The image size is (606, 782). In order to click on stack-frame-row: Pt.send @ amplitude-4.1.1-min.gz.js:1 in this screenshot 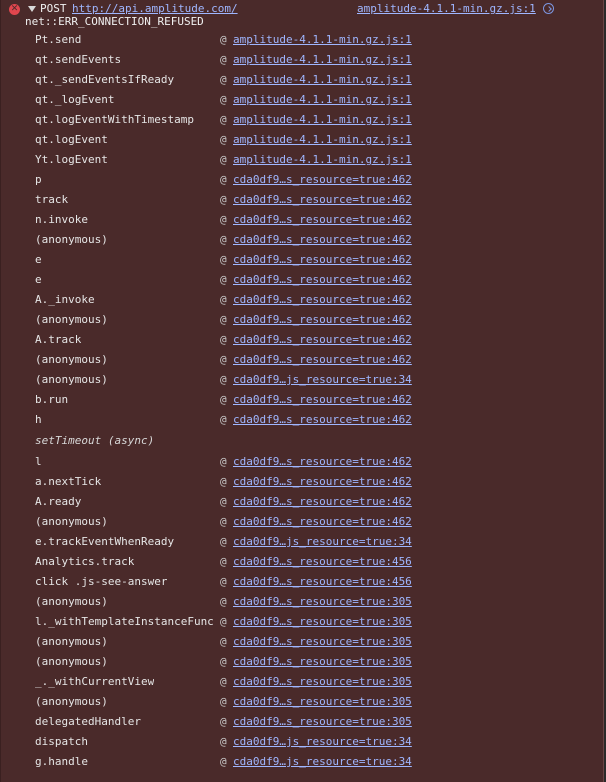, I will do `click(302, 41)`.